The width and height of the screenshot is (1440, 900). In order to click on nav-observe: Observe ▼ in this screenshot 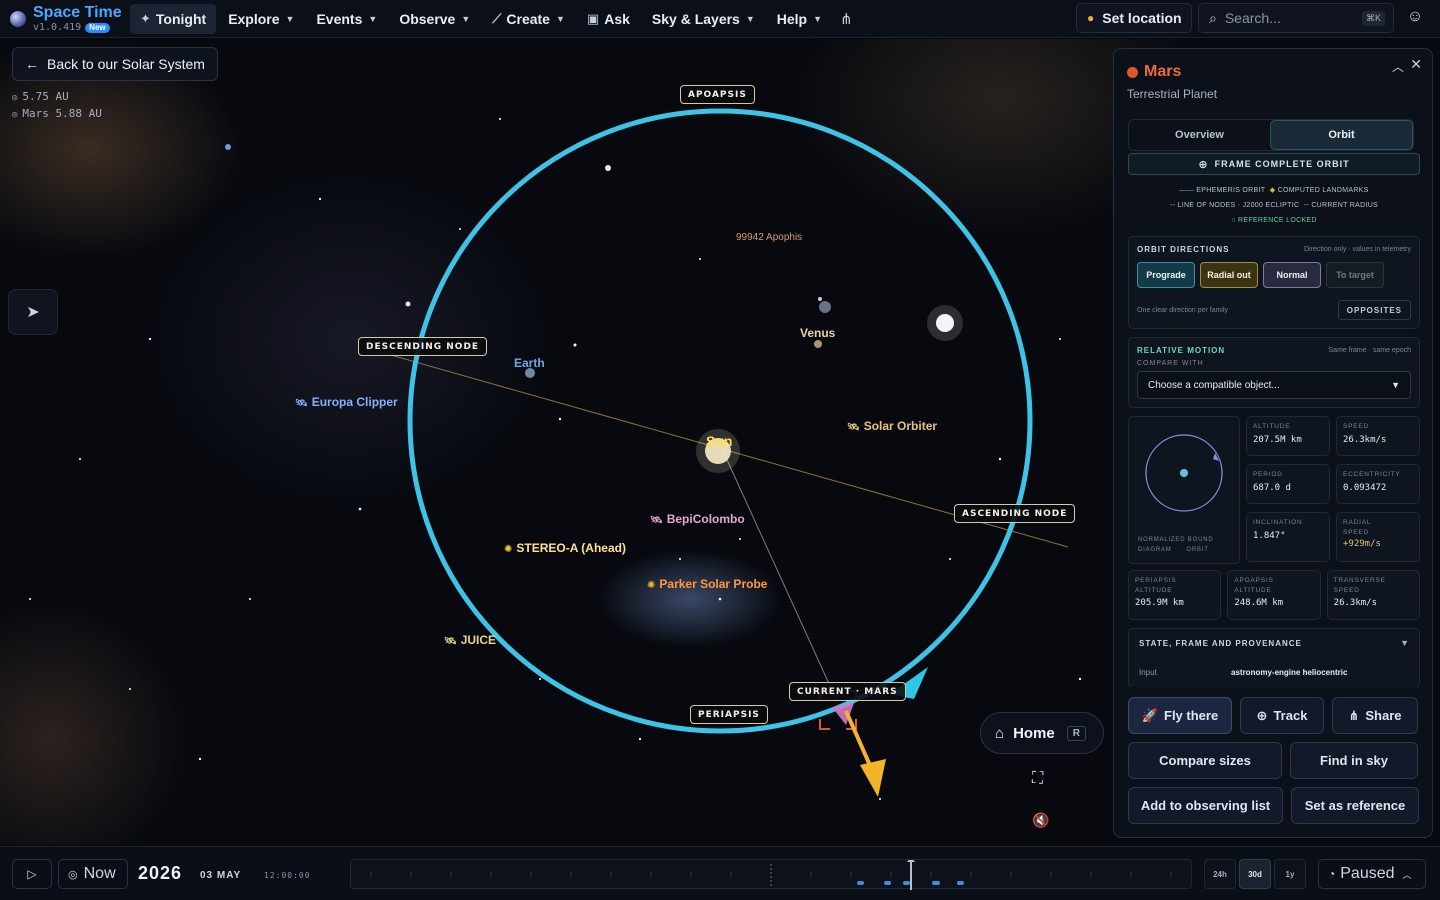, I will do `click(434, 19)`.